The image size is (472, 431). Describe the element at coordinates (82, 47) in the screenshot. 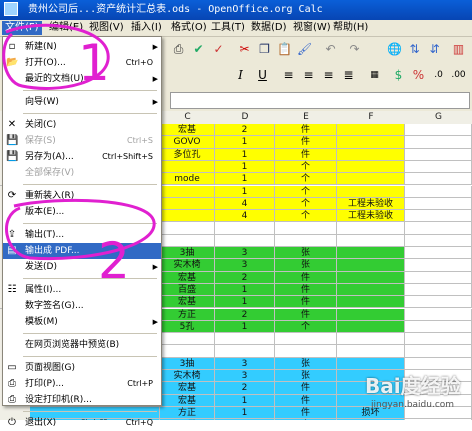

I see `menu-item-new: ▫ 新建(N) ▶` at that location.